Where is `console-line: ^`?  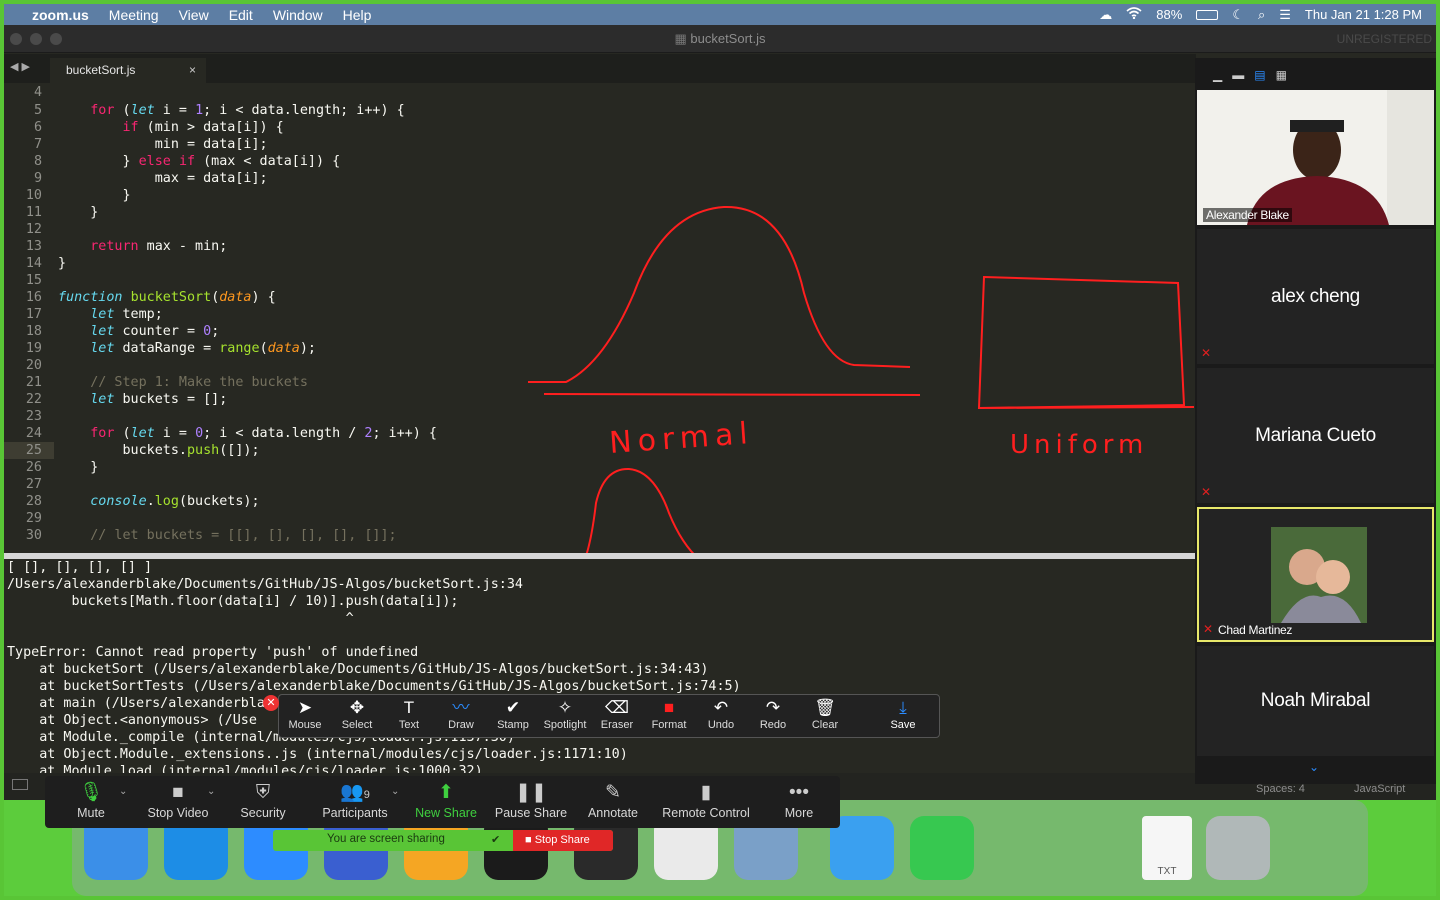 console-line: ^ is located at coordinates (180, 618).